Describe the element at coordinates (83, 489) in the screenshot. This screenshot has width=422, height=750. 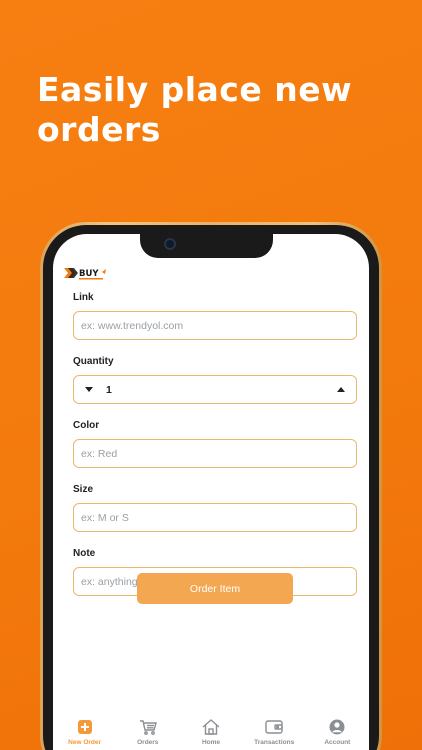
I see `size-label: Size` at that location.